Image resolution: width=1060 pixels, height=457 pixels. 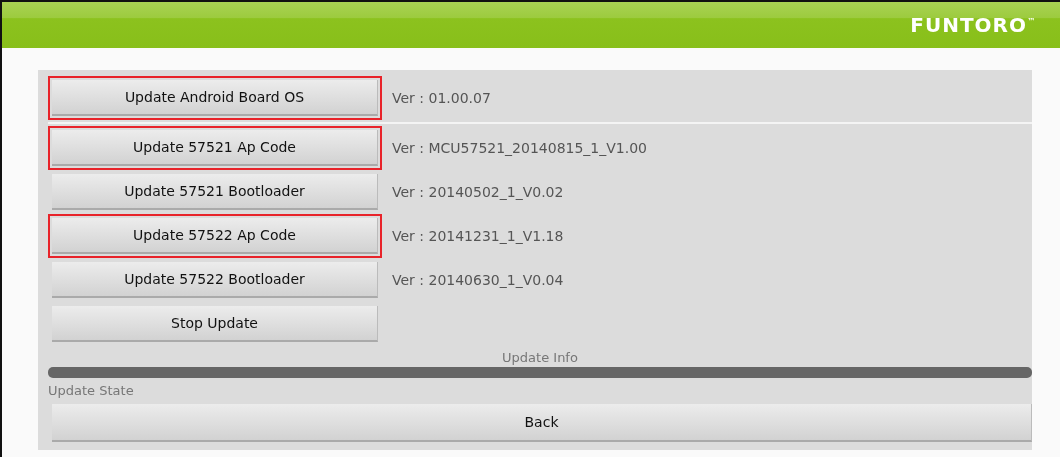 What do you see at coordinates (973, 25) in the screenshot?
I see `logo: FUNTORO$^{™}$` at bounding box center [973, 25].